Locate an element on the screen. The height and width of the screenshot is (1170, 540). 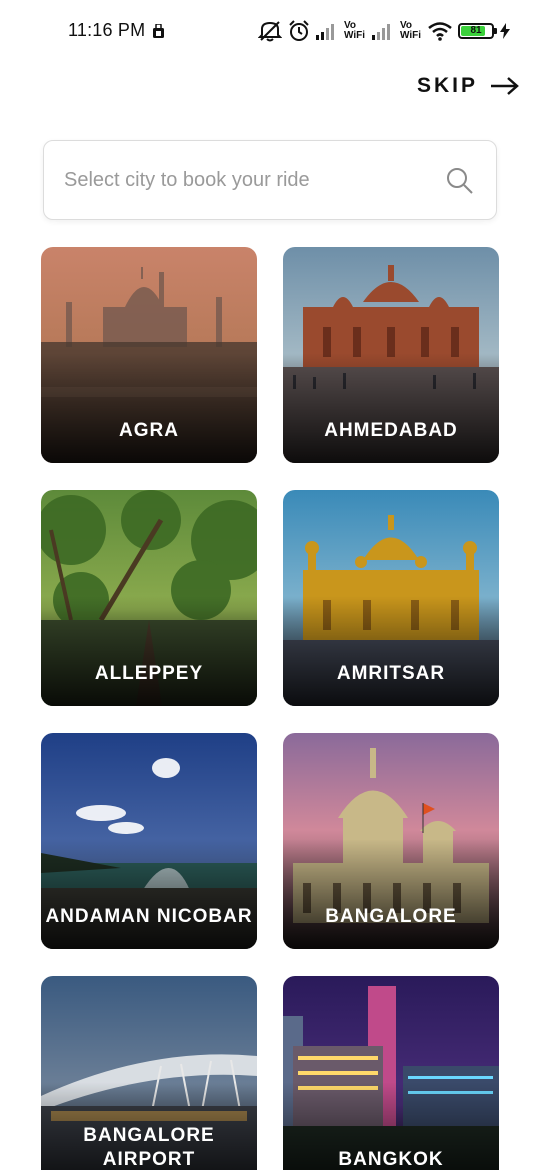
city-card-bangalore-airport: BANGALORE AIRPORT is located at coordinates (149, 1073).